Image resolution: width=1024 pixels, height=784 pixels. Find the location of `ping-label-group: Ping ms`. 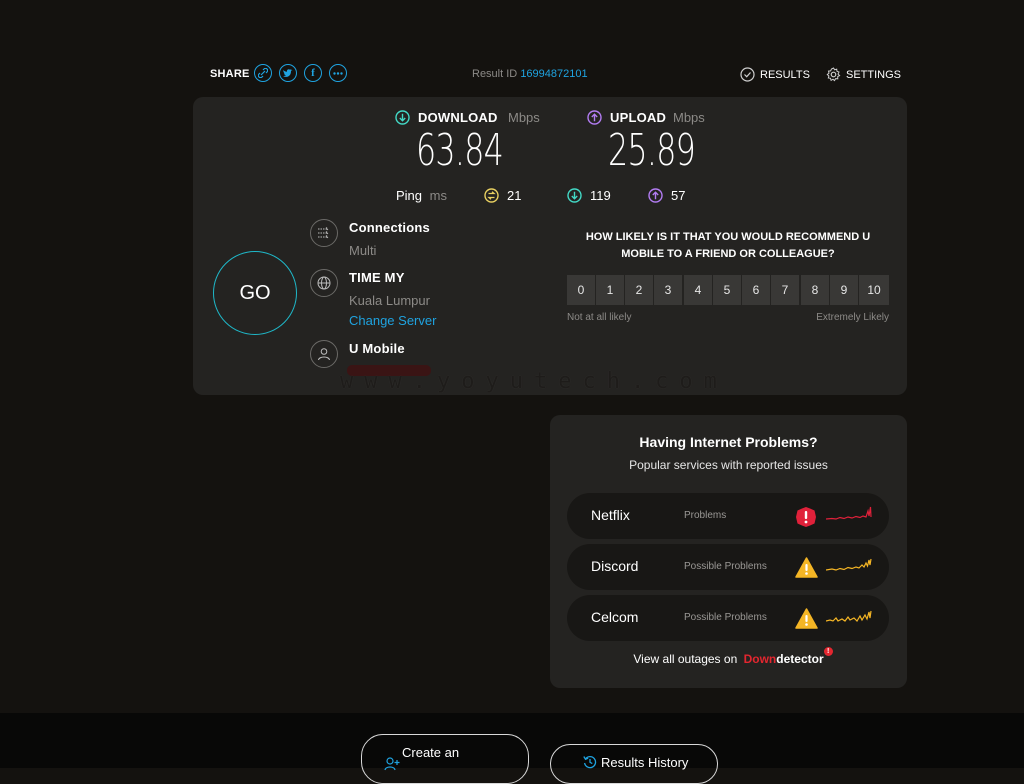

ping-label-group: Ping ms is located at coordinates (421, 195).